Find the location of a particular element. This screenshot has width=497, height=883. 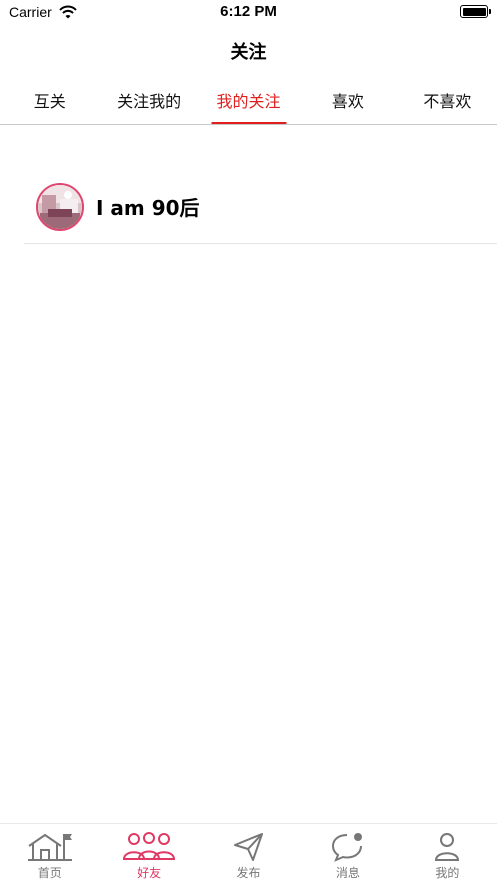

tab-label: 不喜欢 is located at coordinates (447, 101).